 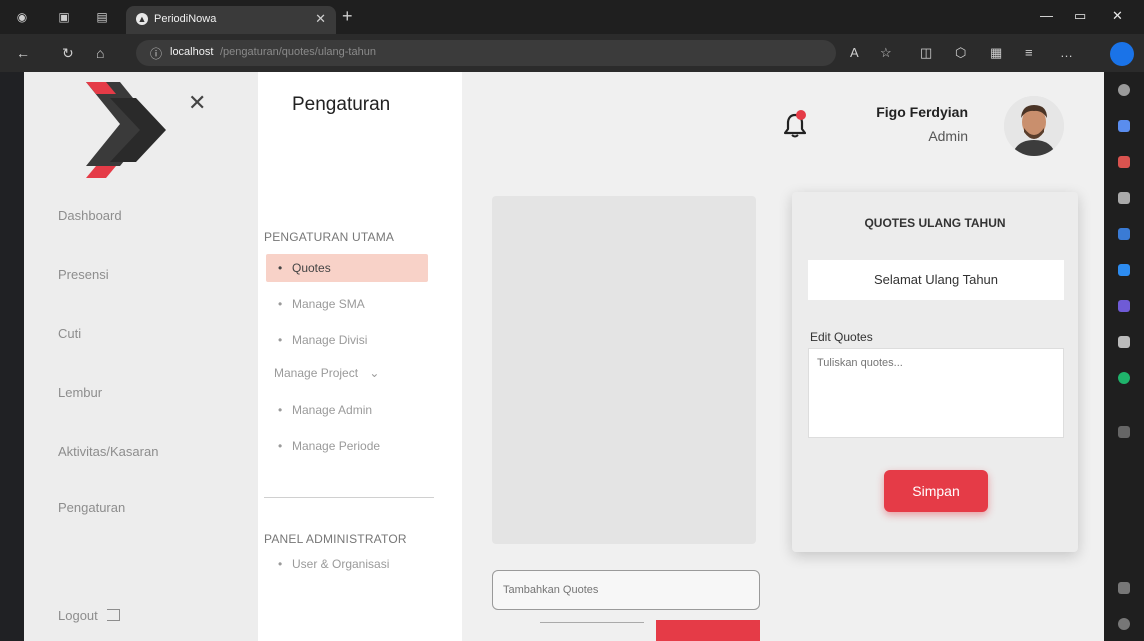 I want to click on tab-title: PeriodiNowa, so click(x=185, y=19).